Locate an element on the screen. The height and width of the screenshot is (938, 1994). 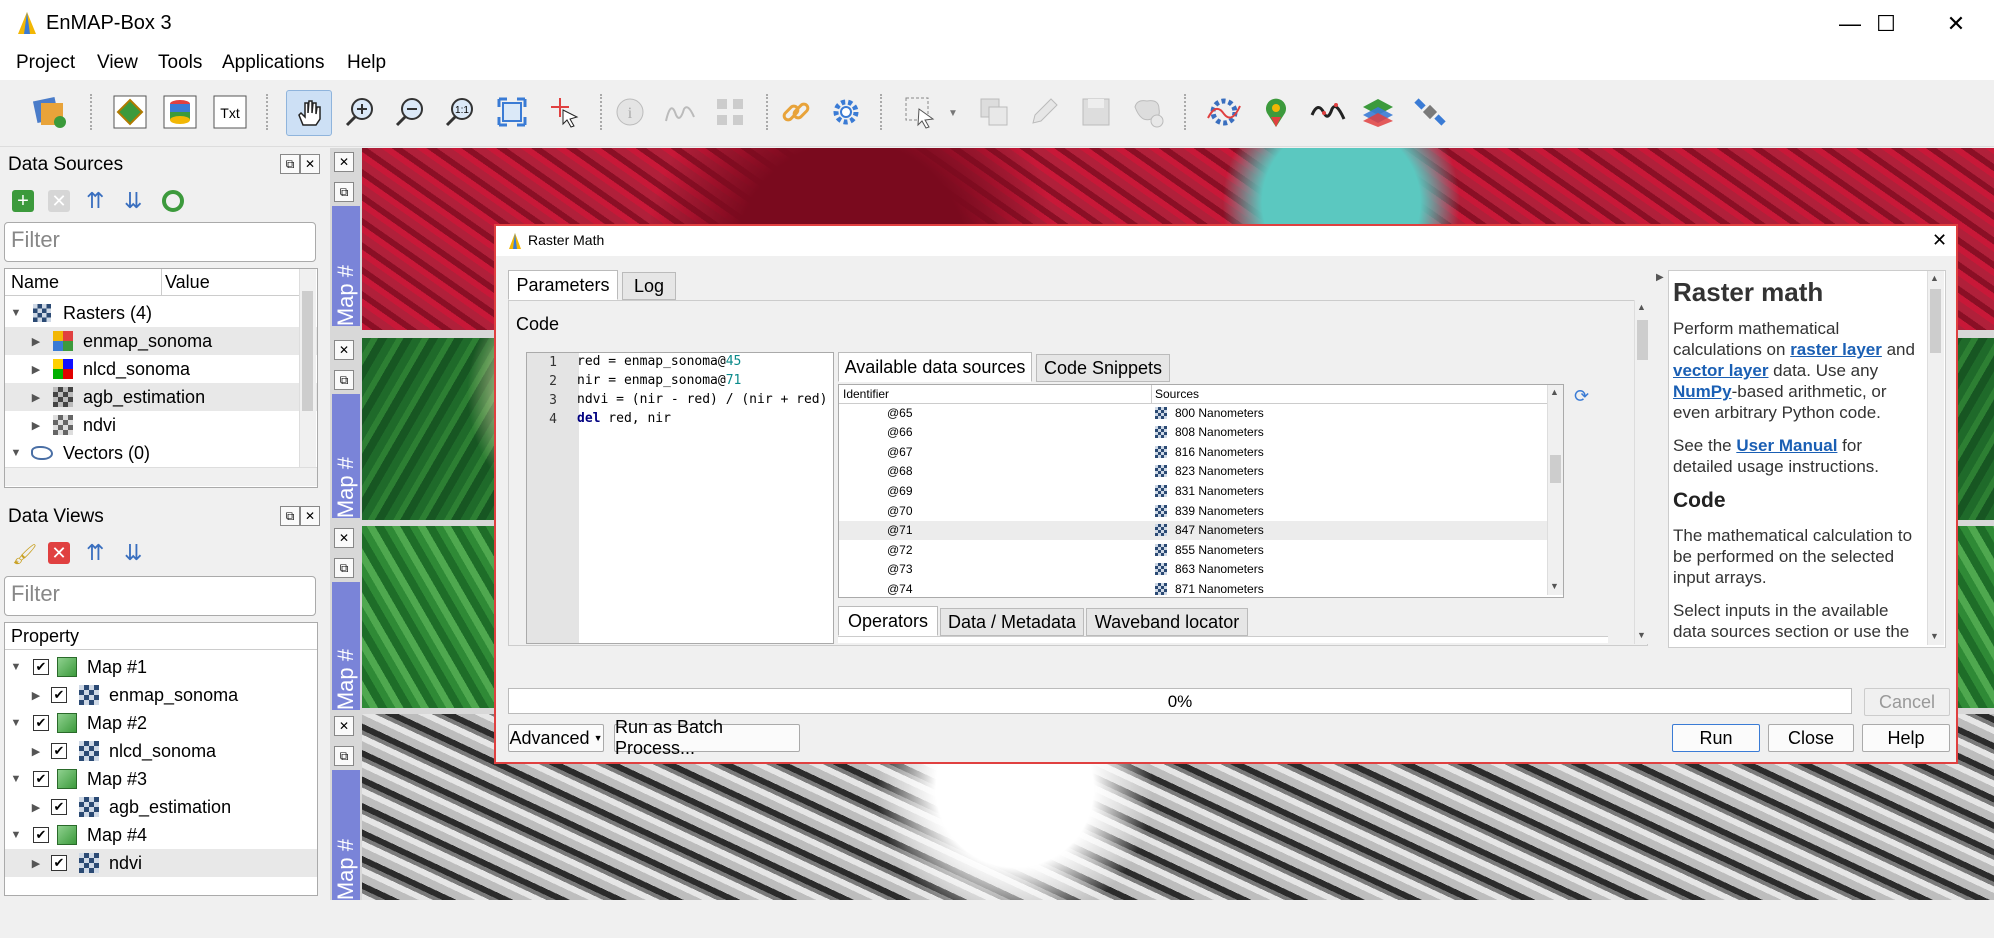
data-source-row: @73 863 Nanometers is located at coordinates (1193, 569).